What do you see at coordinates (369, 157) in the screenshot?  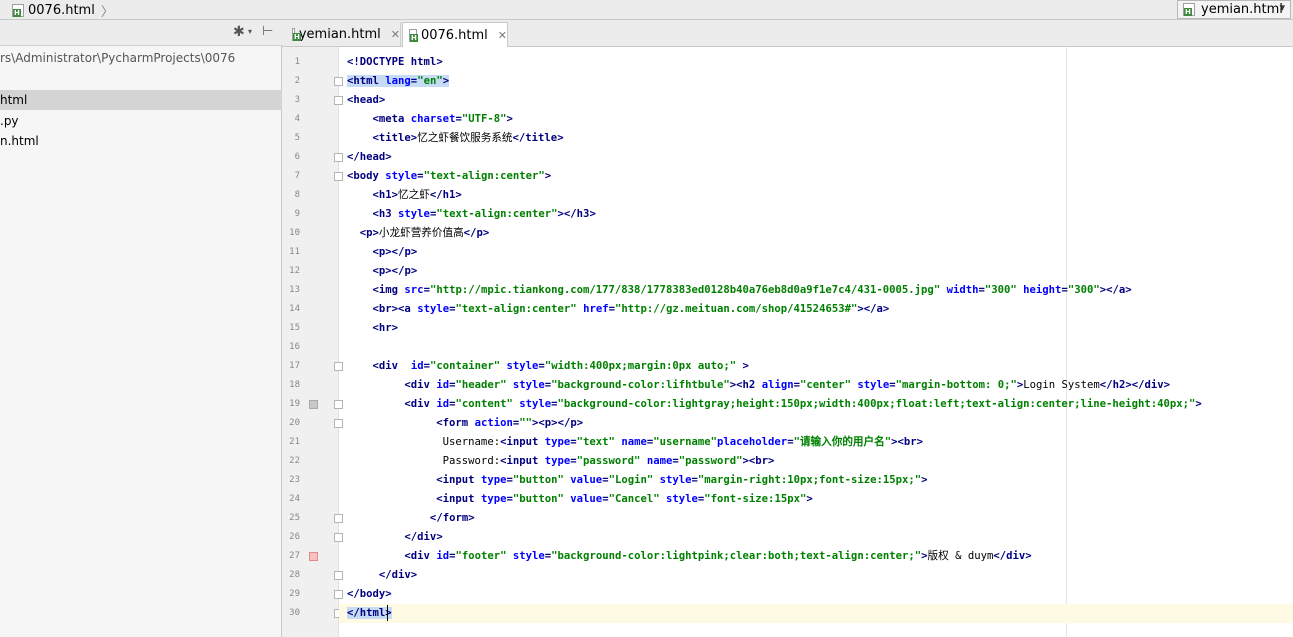 I see `code-line: </head>` at bounding box center [369, 157].